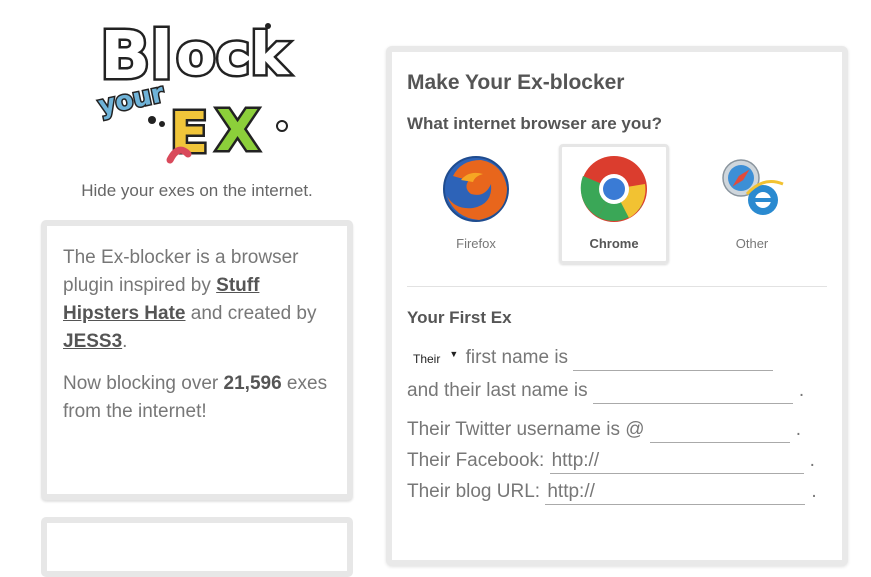  What do you see at coordinates (517, 357) in the screenshot?
I see `first-name-label: first name is` at bounding box center [517, 357].